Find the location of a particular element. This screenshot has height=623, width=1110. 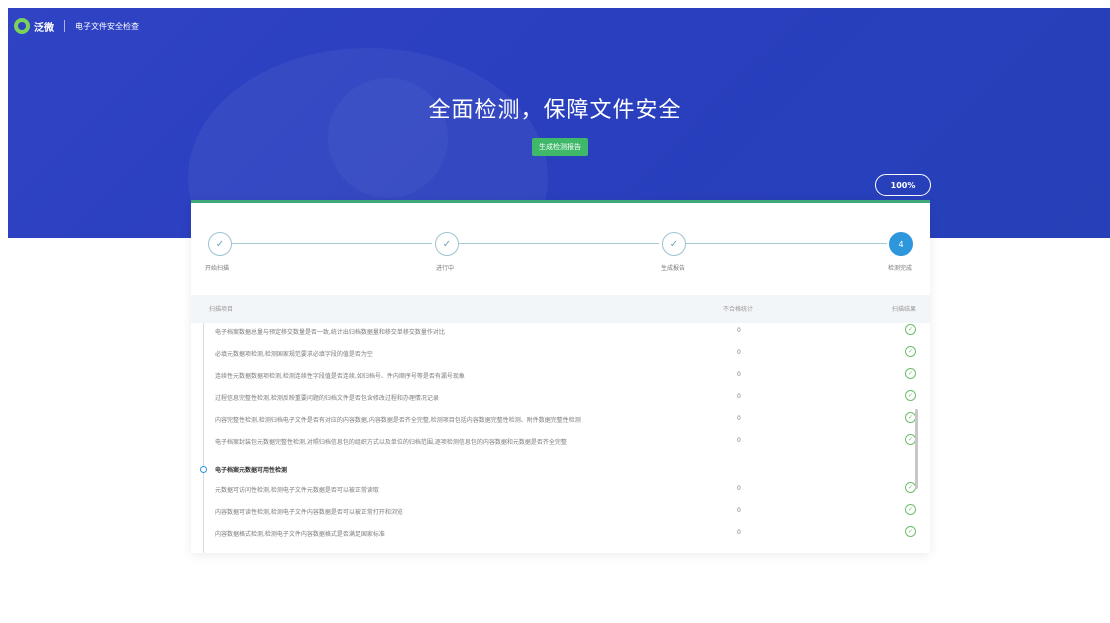

progress-steps: ✓ ✓ ✓ 4 开始扫描 进行中 生成报告 检测完成 is located at coordinates (560, 243).